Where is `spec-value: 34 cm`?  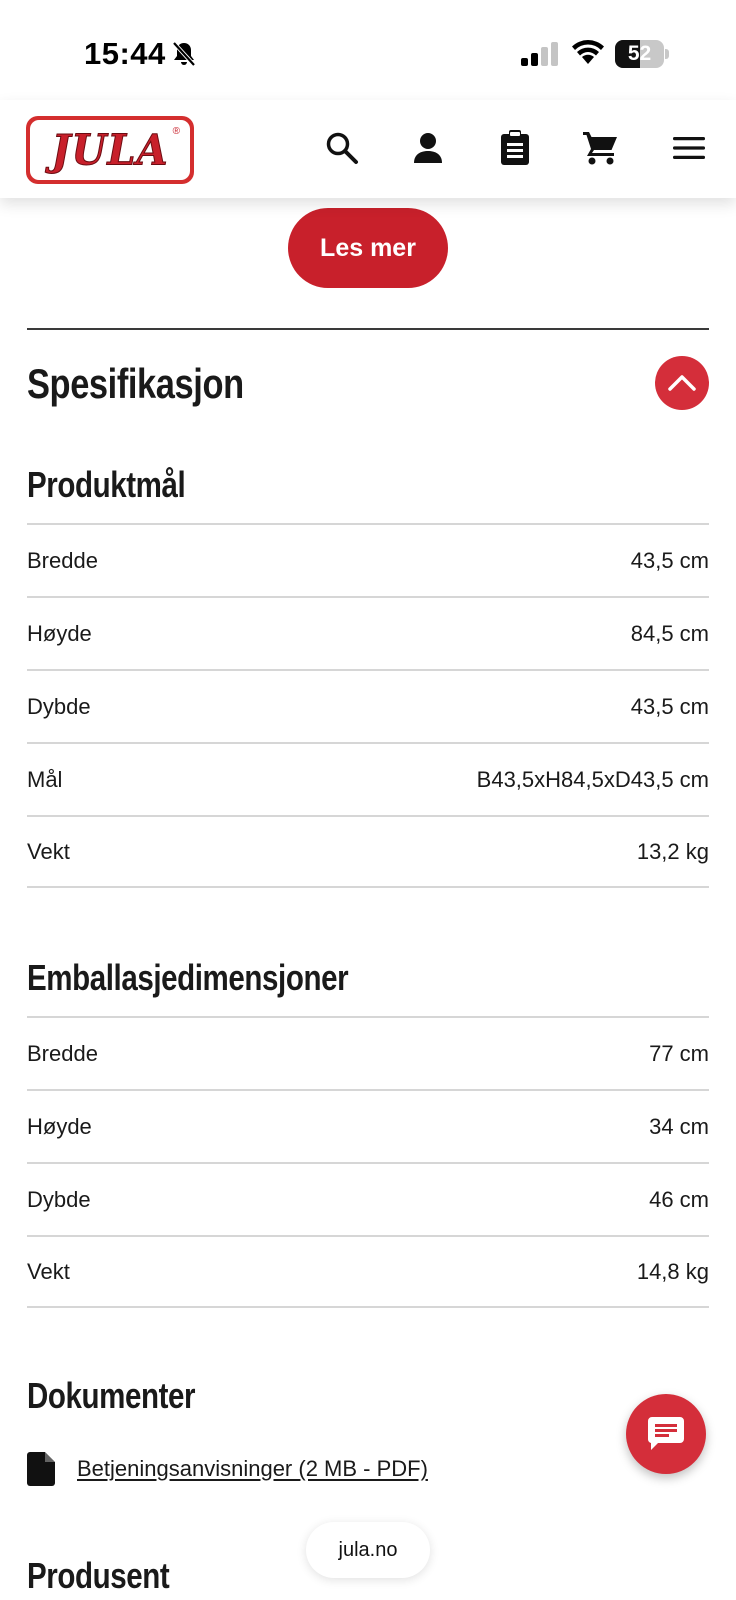
spec-value: 34 cm is located at coordinates (679, 1126).